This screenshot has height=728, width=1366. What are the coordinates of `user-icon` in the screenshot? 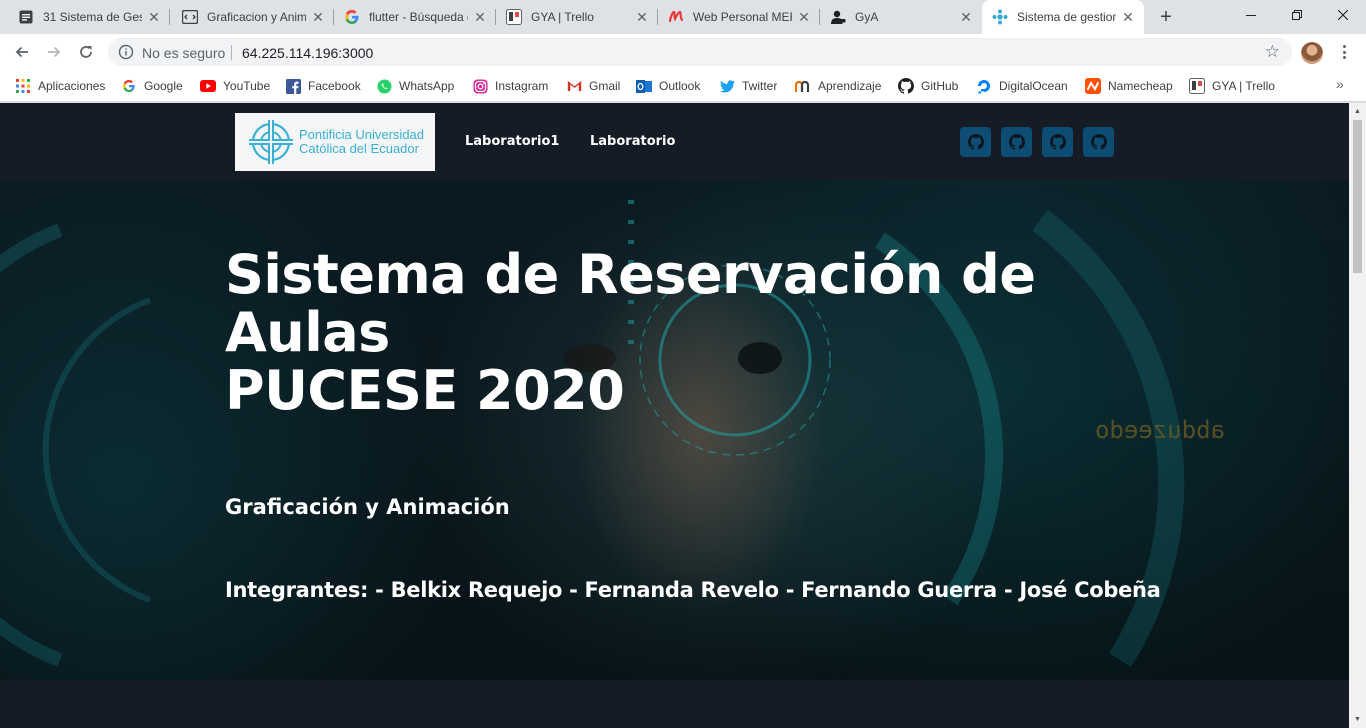 It's located at (838, 17).